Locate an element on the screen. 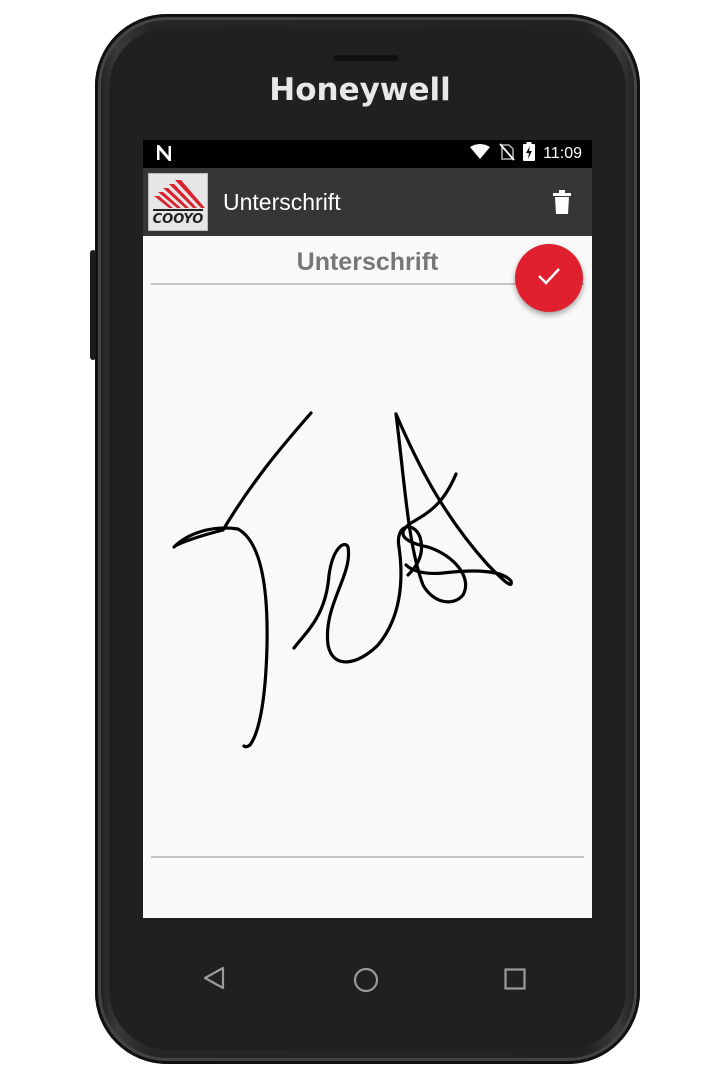  confirm-button is located at coordinates (549, 278).